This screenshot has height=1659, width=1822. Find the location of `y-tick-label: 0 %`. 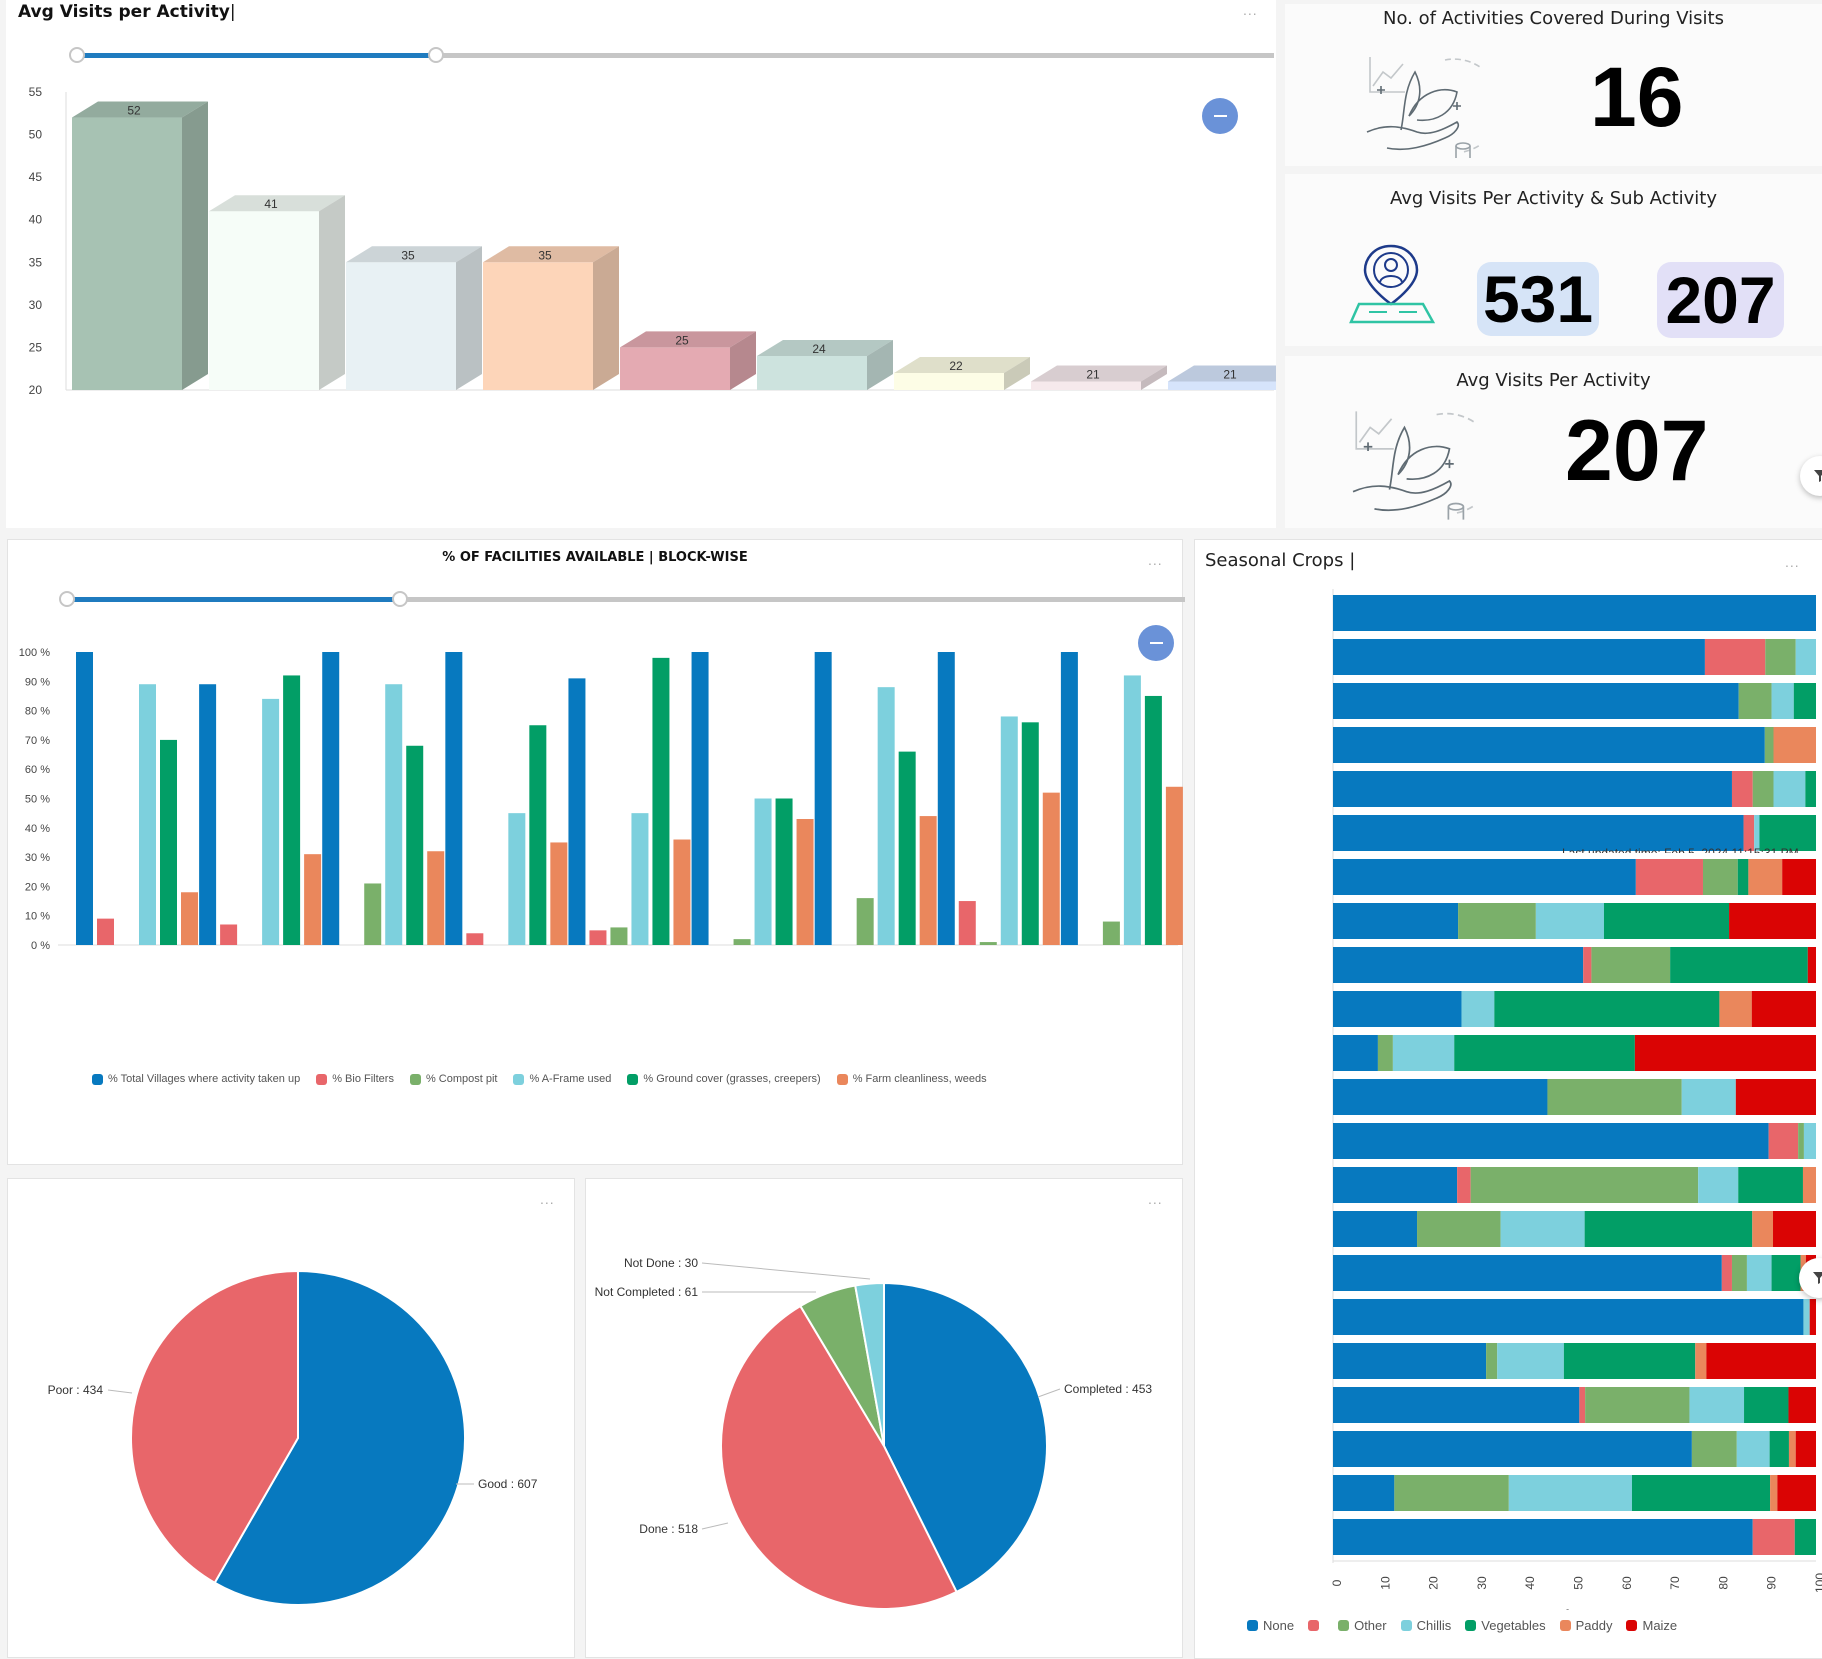

y-tick-label: 0 % is located at coordinates (40, 946).